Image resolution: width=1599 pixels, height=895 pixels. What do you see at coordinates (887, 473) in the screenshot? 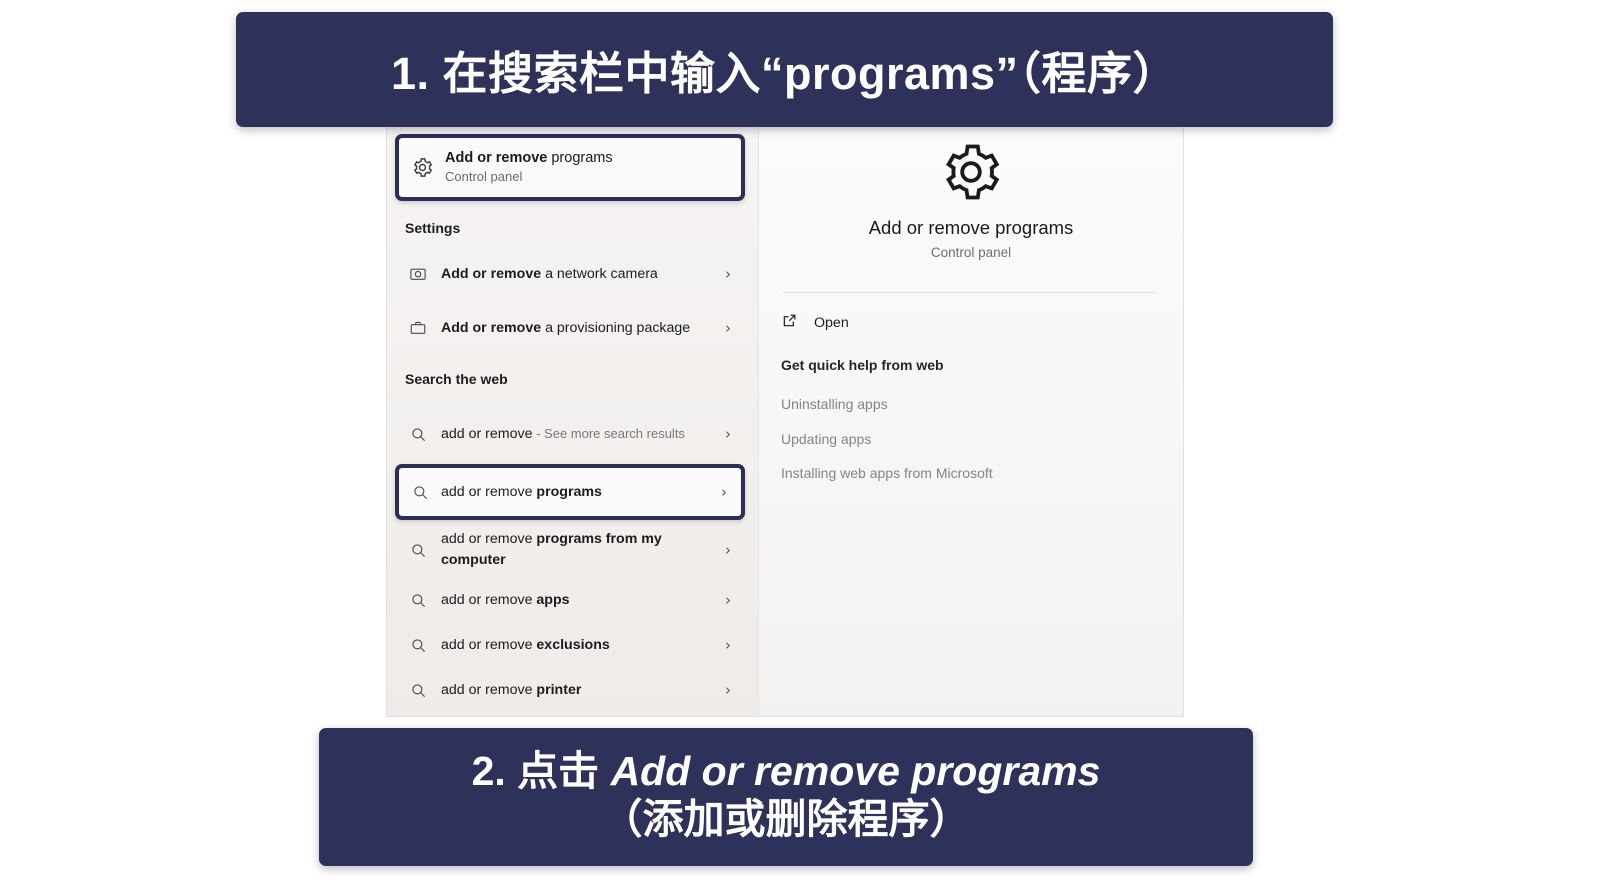
I see `help-link-installing-web-apps: Installing web apps from Microsoft` at bounding box center [887, 473].